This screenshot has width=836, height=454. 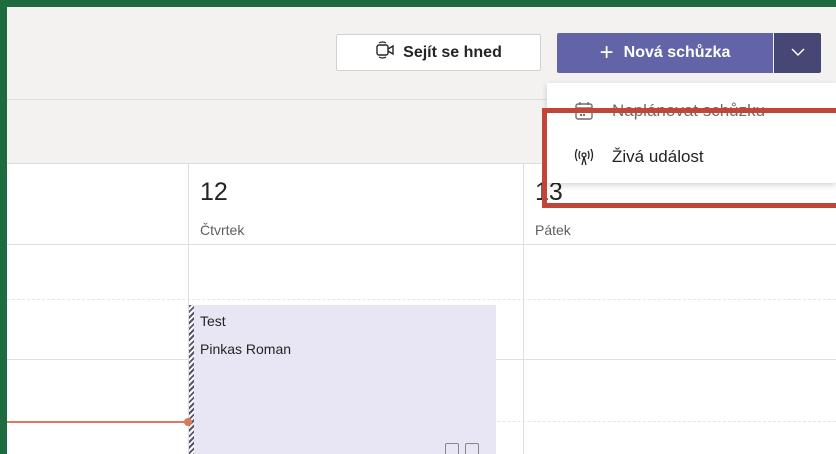 What do you see at coordinates (677, 52) in the screenshot?
I see `new-meeting-label: Nová schůzka` at bounding box center [677, 52].